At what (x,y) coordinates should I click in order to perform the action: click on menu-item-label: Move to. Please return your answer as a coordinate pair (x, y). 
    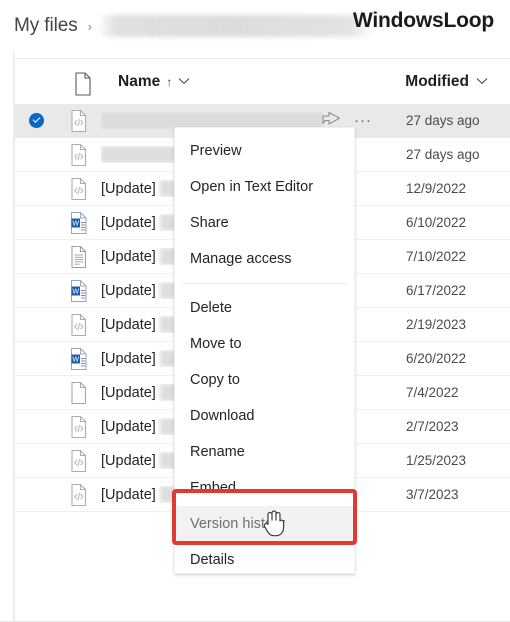
    Looking at the image, I should click on (216, 344).